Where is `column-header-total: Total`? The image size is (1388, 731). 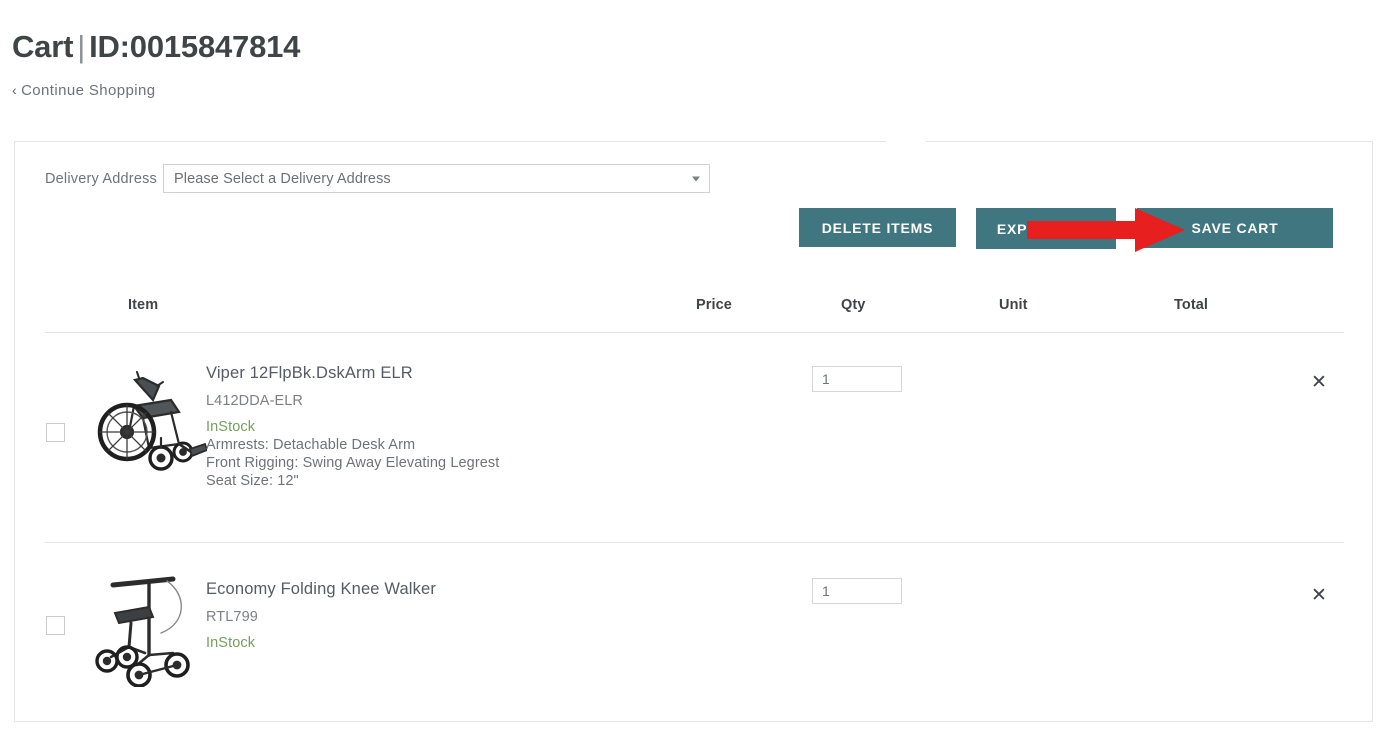 column-header-total: Total is located at coordinates (1191, 305).